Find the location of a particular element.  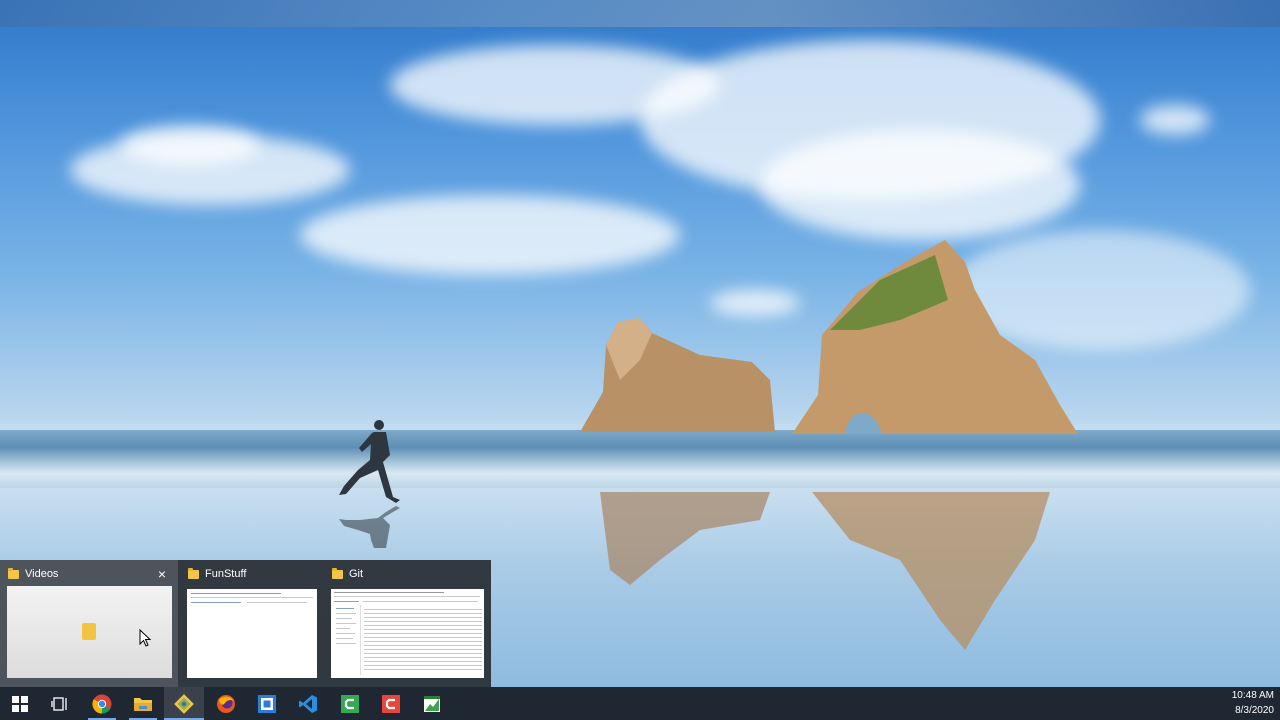

thumbnail-header: FunStuff is located at coordinates (251, 574).